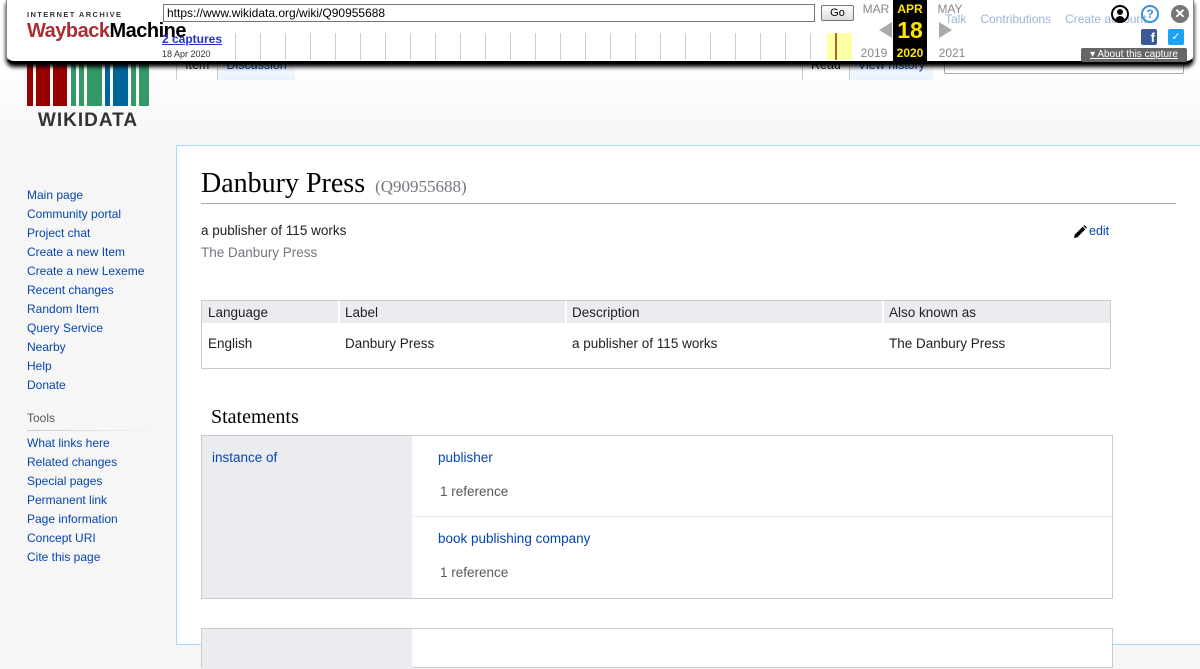 The width and height of the screenshot is (1200, 669). I want to click on sidebar-item-donate: Donate, so click(92, 385).